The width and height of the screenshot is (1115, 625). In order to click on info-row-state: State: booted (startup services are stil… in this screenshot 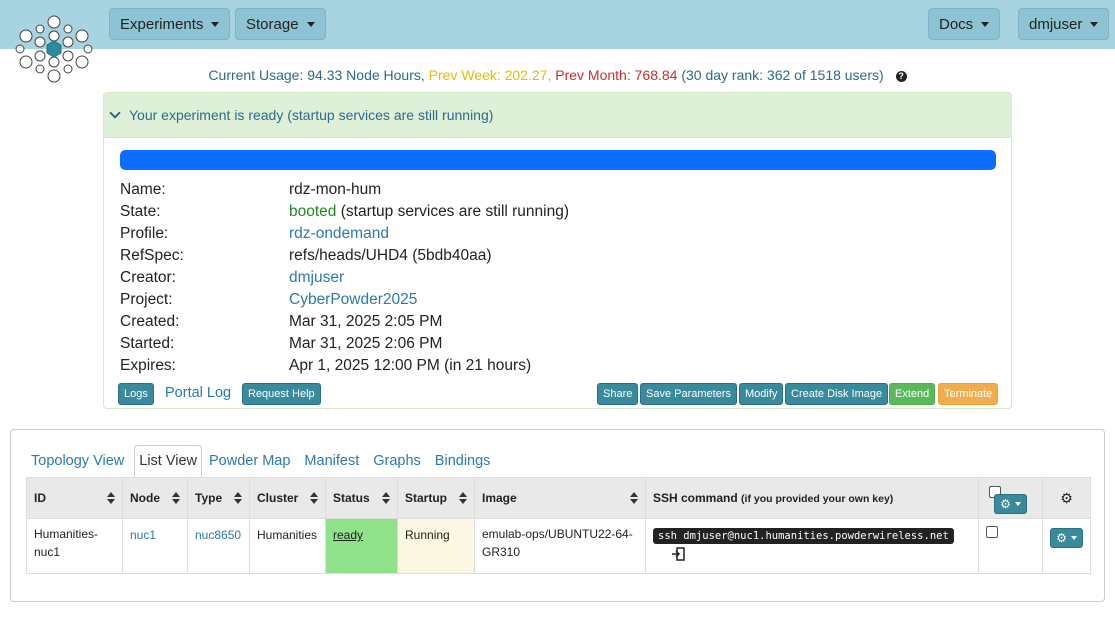, I will do `click(344, 212)`.